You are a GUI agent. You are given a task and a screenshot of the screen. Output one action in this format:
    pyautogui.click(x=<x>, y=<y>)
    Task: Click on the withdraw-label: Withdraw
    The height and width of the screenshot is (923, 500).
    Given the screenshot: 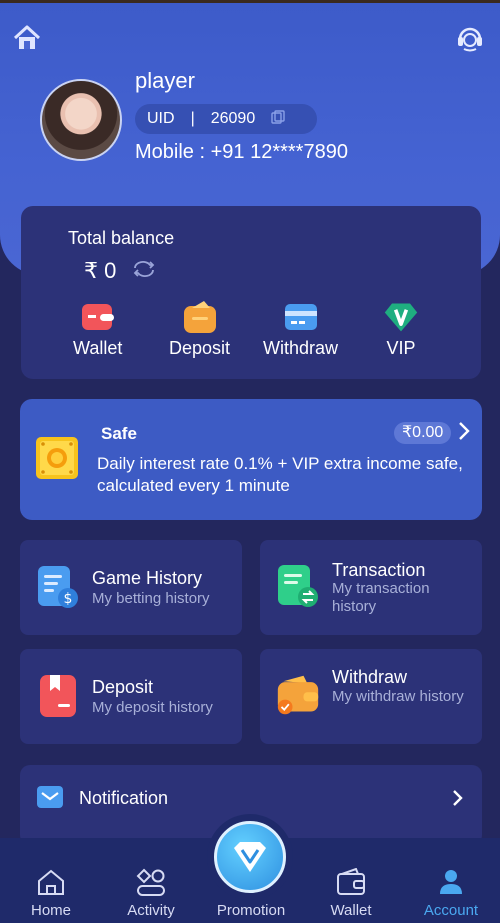 What is the action you would take?
    pyautogui.click(x=301, y=348)
    